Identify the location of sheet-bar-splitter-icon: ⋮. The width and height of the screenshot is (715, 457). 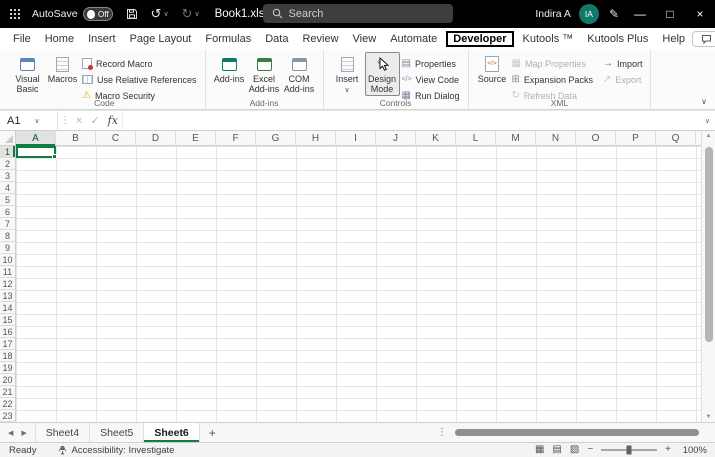
(442, 432).